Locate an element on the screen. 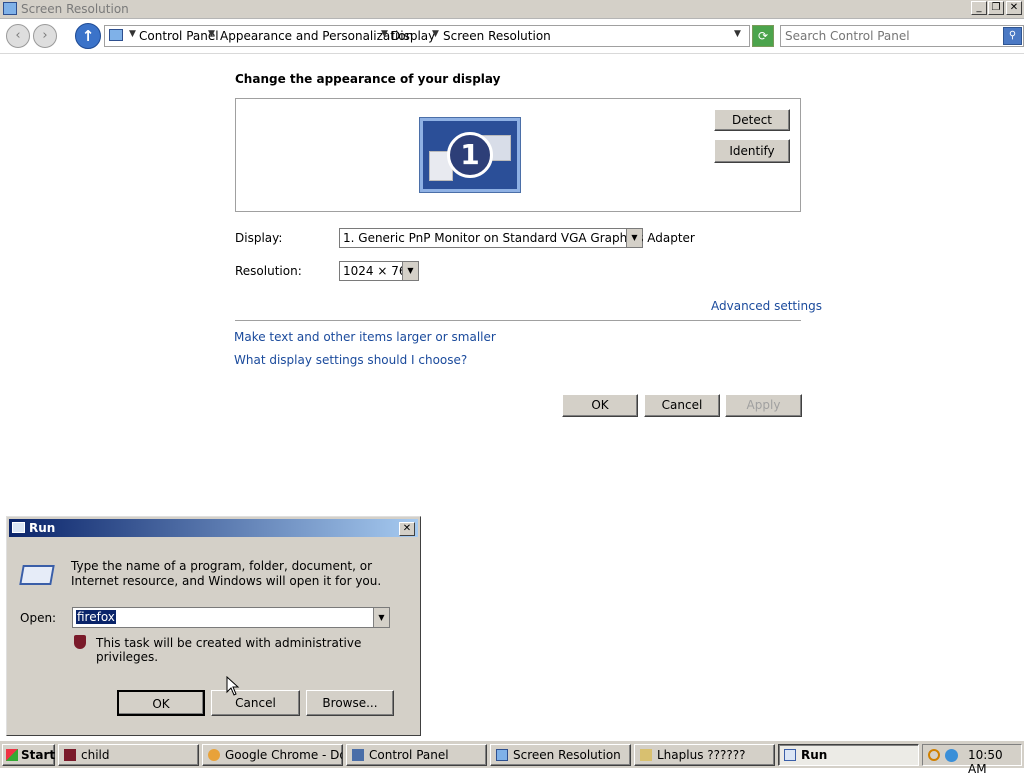 The width and height of the screenshot is (1024, 776). task-label: child is located at coordinates (95, 755).